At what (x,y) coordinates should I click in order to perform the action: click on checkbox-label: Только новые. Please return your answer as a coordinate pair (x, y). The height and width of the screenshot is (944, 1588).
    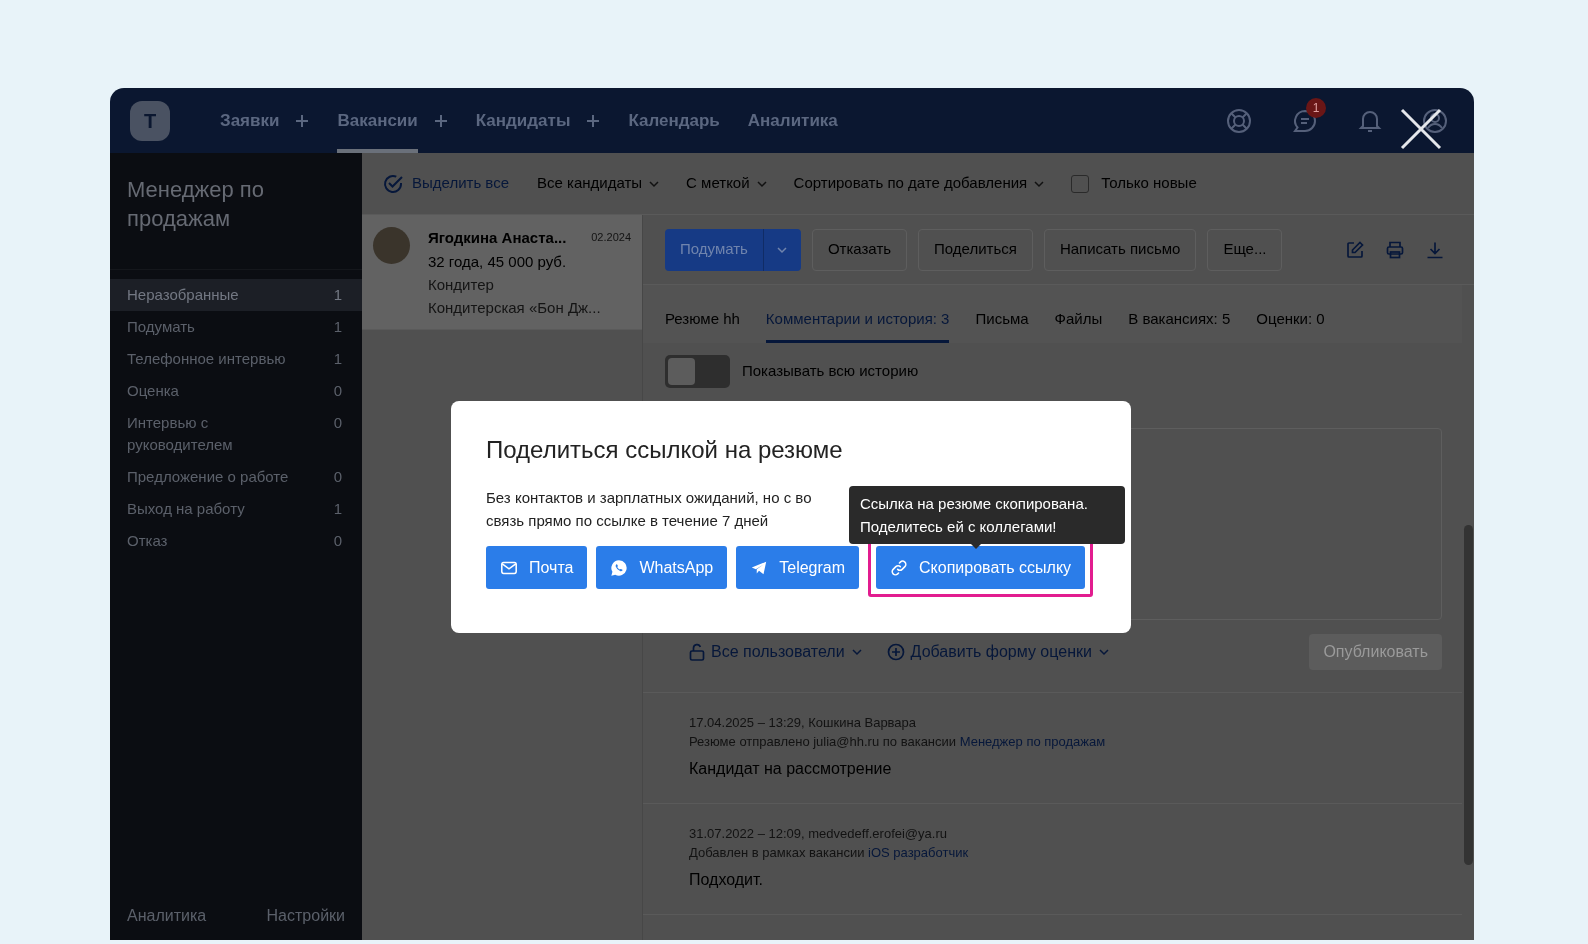
    Looking at the image, I should click on (1149, 183).